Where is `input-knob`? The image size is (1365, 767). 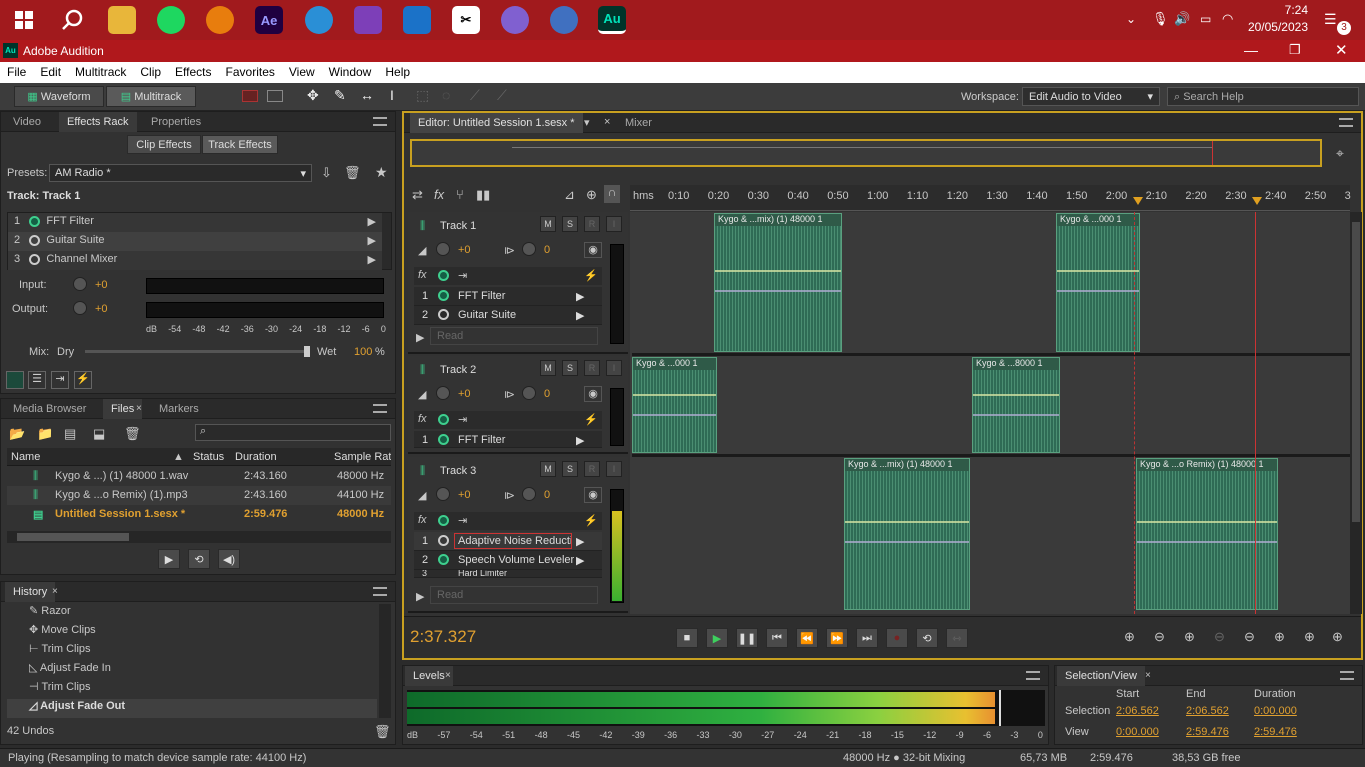
input-knob is located at coordinates (80, 284).